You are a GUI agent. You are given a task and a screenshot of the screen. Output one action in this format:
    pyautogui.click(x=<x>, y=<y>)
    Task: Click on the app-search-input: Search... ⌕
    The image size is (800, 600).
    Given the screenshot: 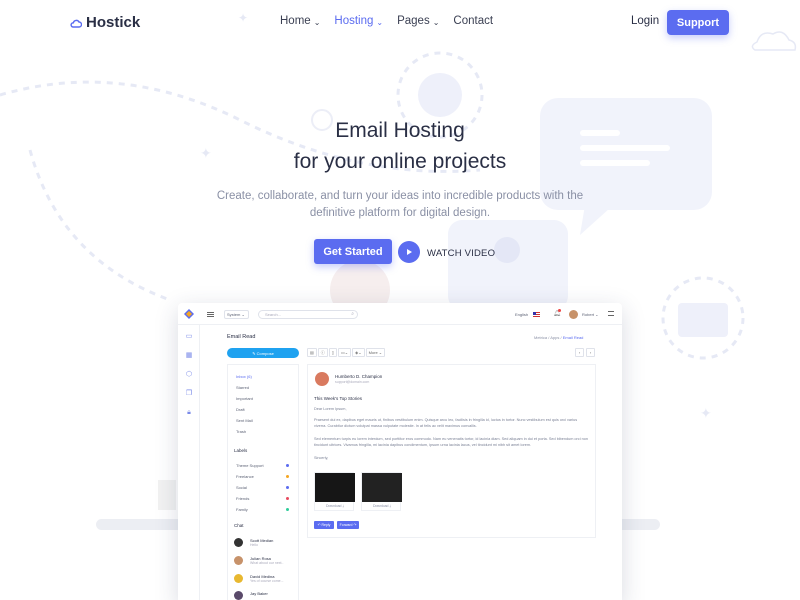 What is the action you would take?
    pyautogui.click(x=308, y=314)
    